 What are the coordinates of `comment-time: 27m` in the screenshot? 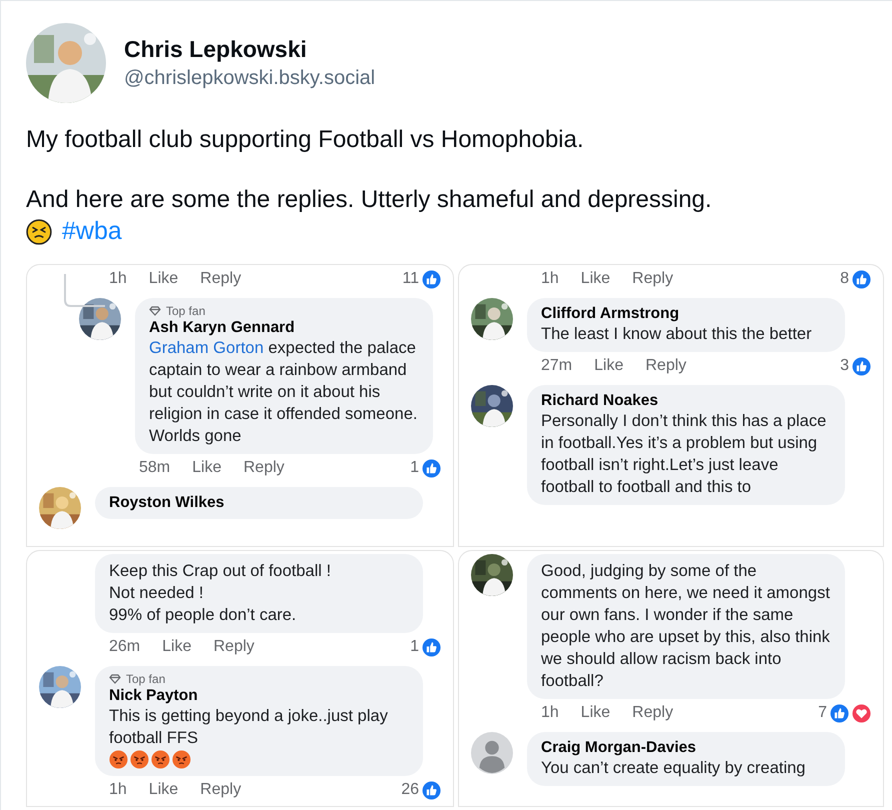 It's located at (556, 366).